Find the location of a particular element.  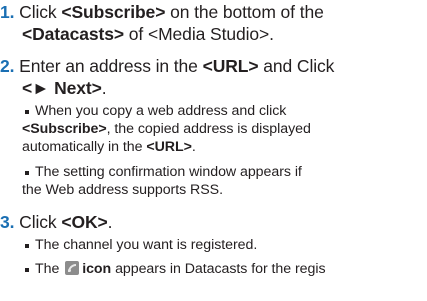

step-3-bullet-1-line-1: The channel you want is registered. is located at coordinates (146, 245).